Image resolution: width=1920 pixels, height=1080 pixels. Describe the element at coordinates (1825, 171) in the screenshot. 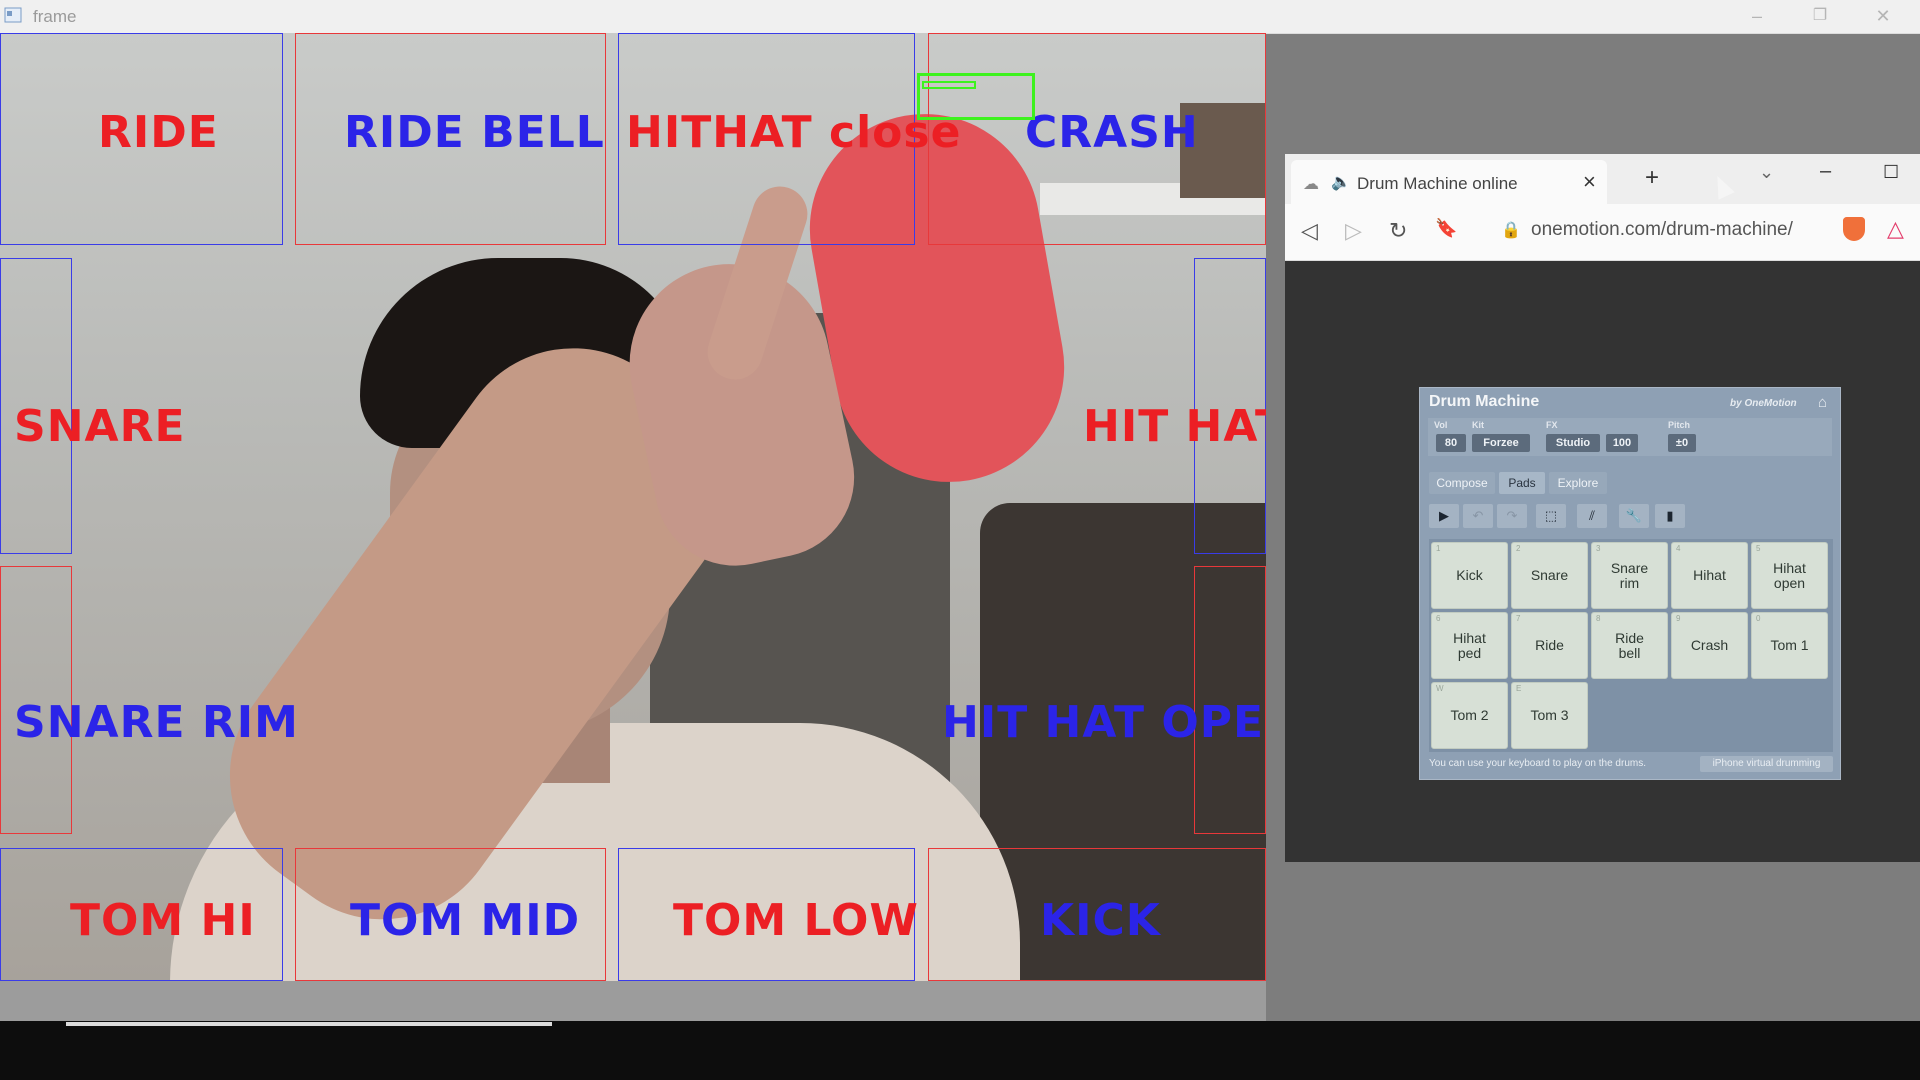

I see `browser-minimize-button: –` at that location.